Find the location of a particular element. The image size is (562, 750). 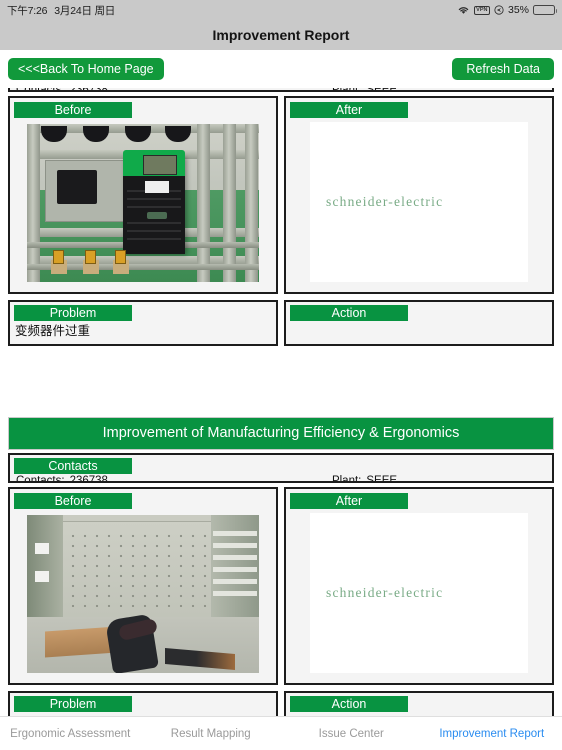

problem-text is located at coordinates (143, 713).